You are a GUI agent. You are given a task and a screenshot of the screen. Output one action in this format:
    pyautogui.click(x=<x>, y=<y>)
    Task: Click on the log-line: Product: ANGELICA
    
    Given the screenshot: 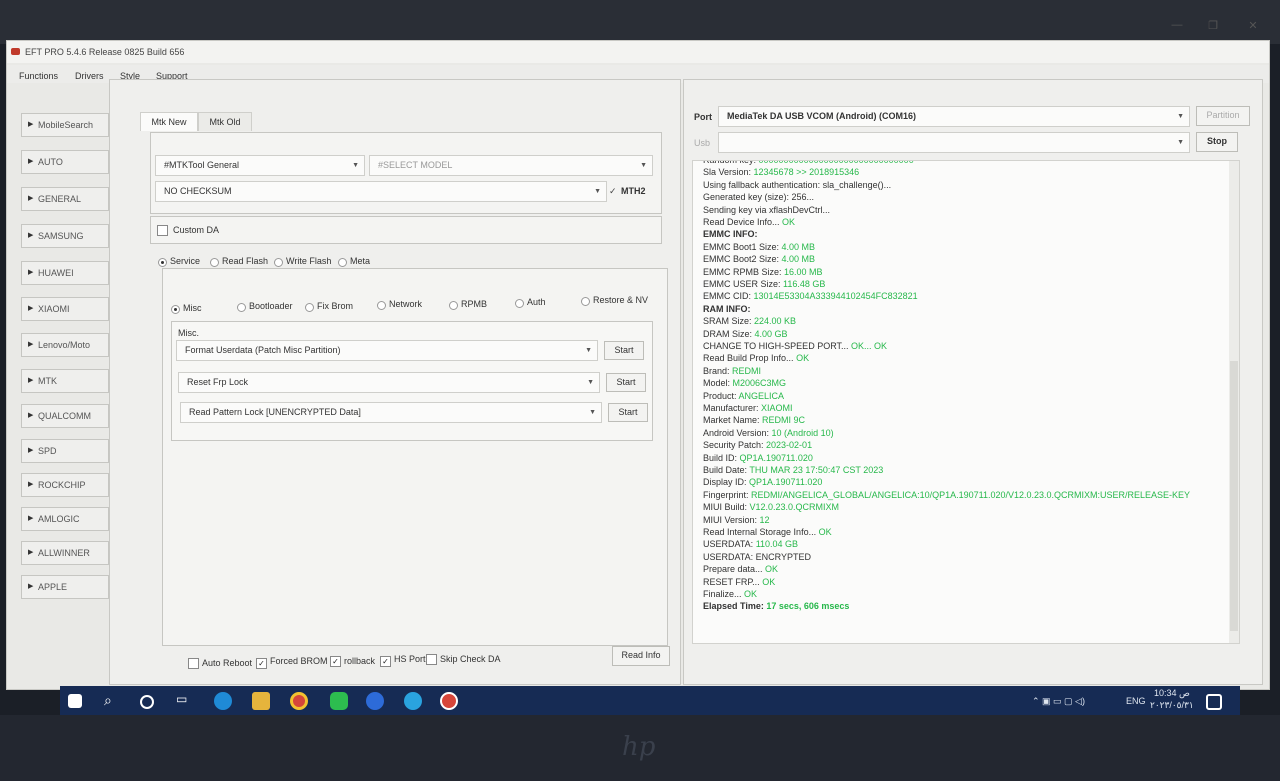 What is the action you would take?
    pyautogui.click(x=743, y=396)
    